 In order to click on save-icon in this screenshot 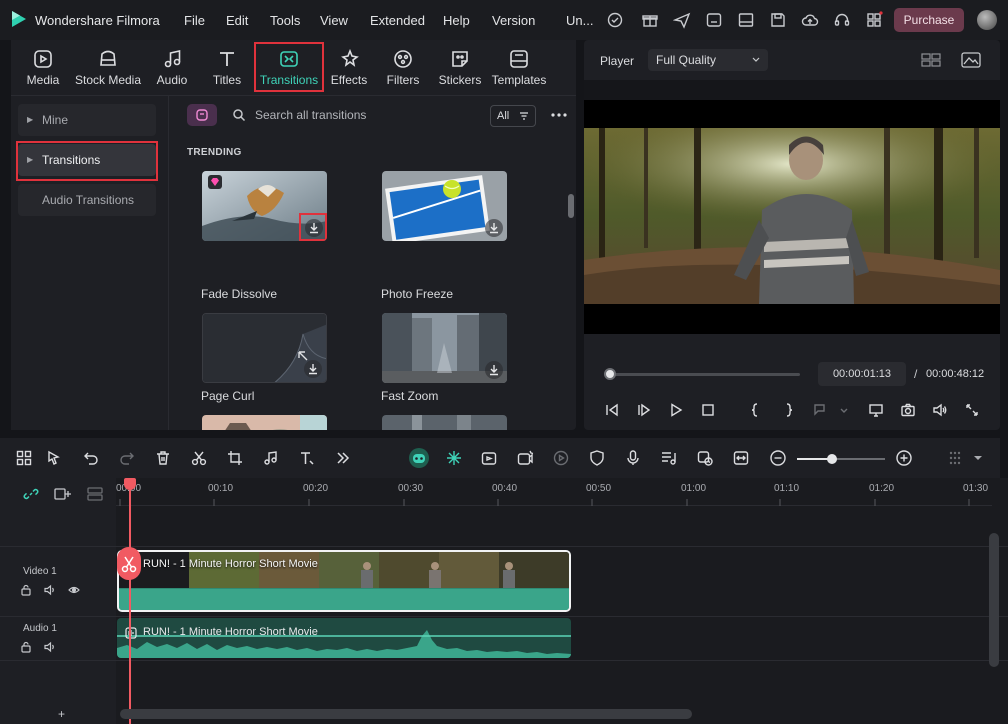, I will do `click(778, 20)`.